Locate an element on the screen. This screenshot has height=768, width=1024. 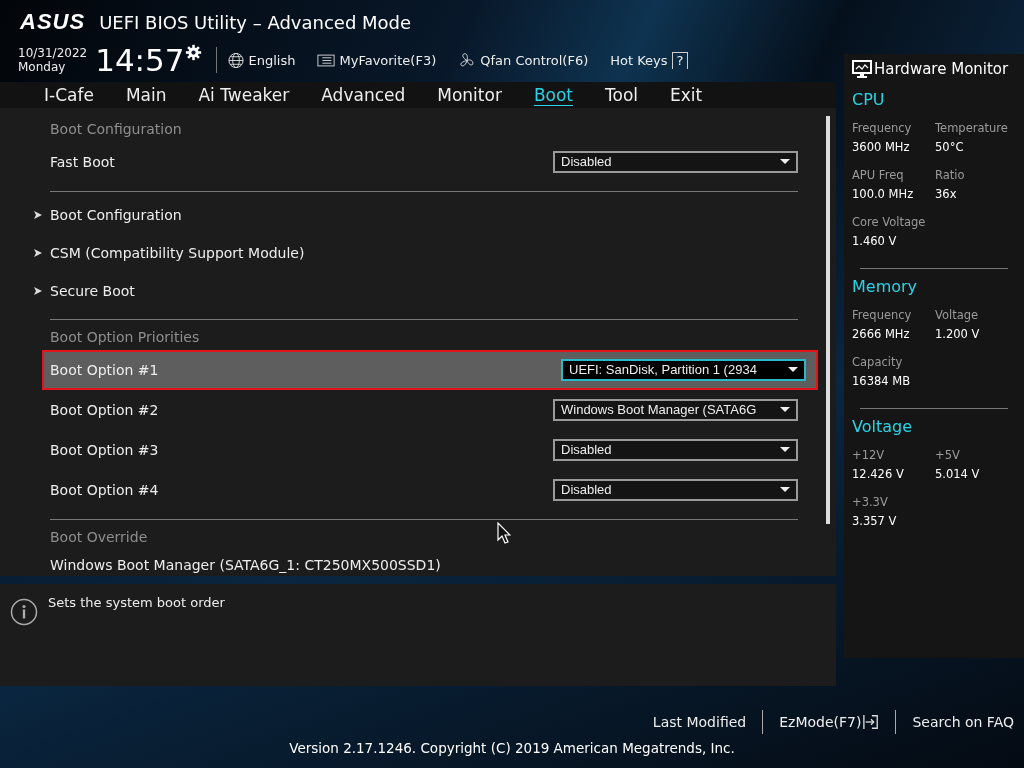
menu-tab: Advanced is located at coordinates (363, 94).